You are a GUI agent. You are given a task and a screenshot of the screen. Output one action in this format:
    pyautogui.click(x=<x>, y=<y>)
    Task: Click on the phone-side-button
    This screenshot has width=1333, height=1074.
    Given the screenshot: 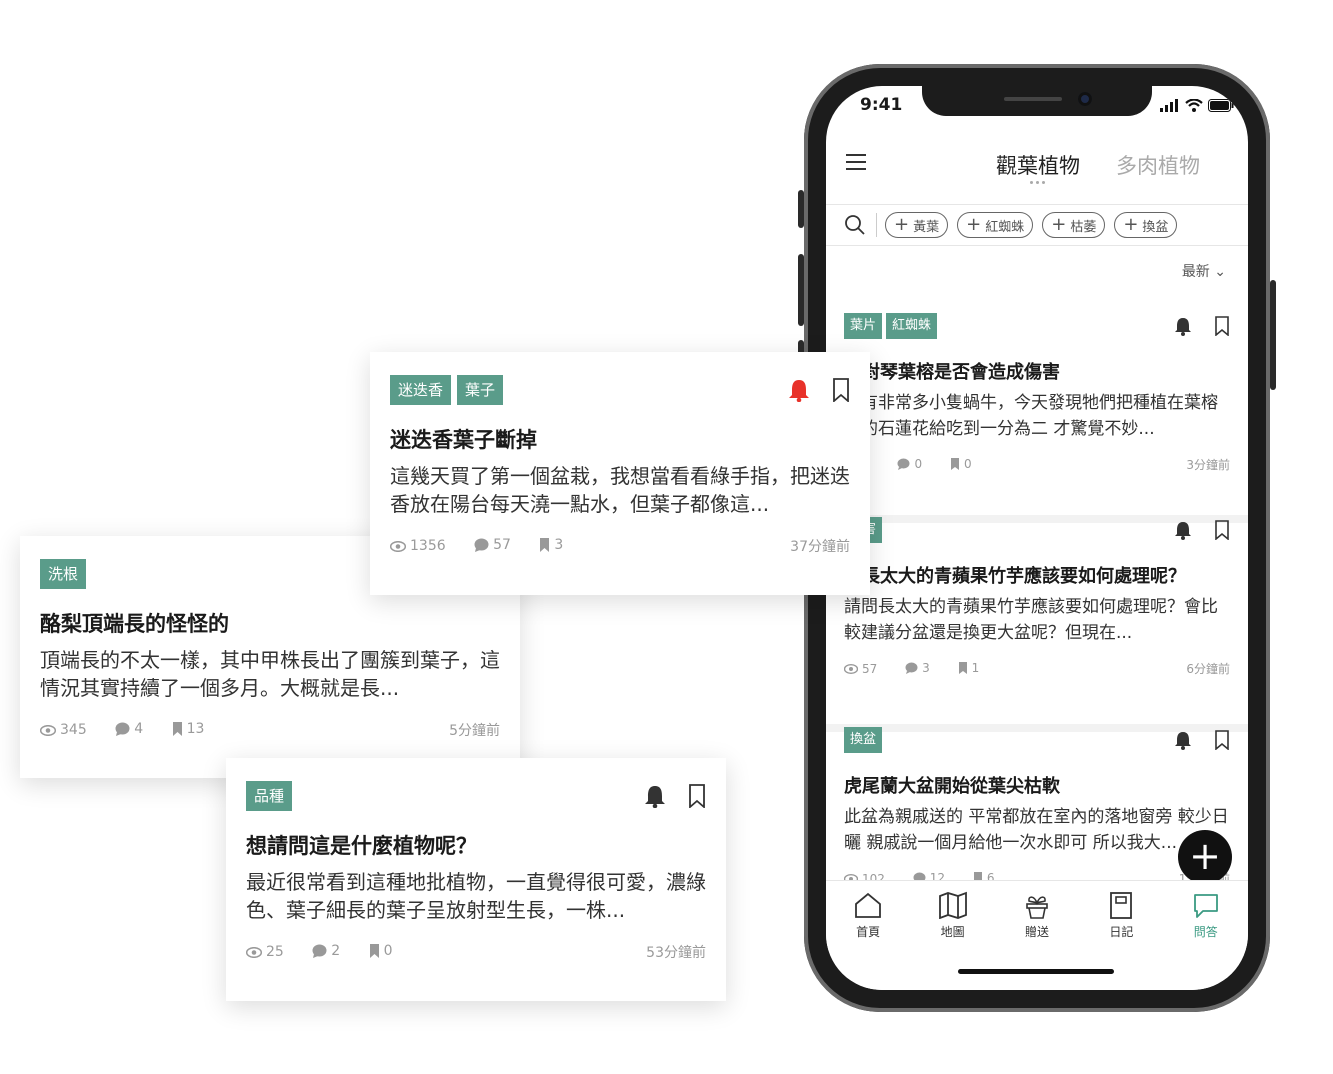 What is the action you would take?
    pyautogui.click(x=801, y=209)
    